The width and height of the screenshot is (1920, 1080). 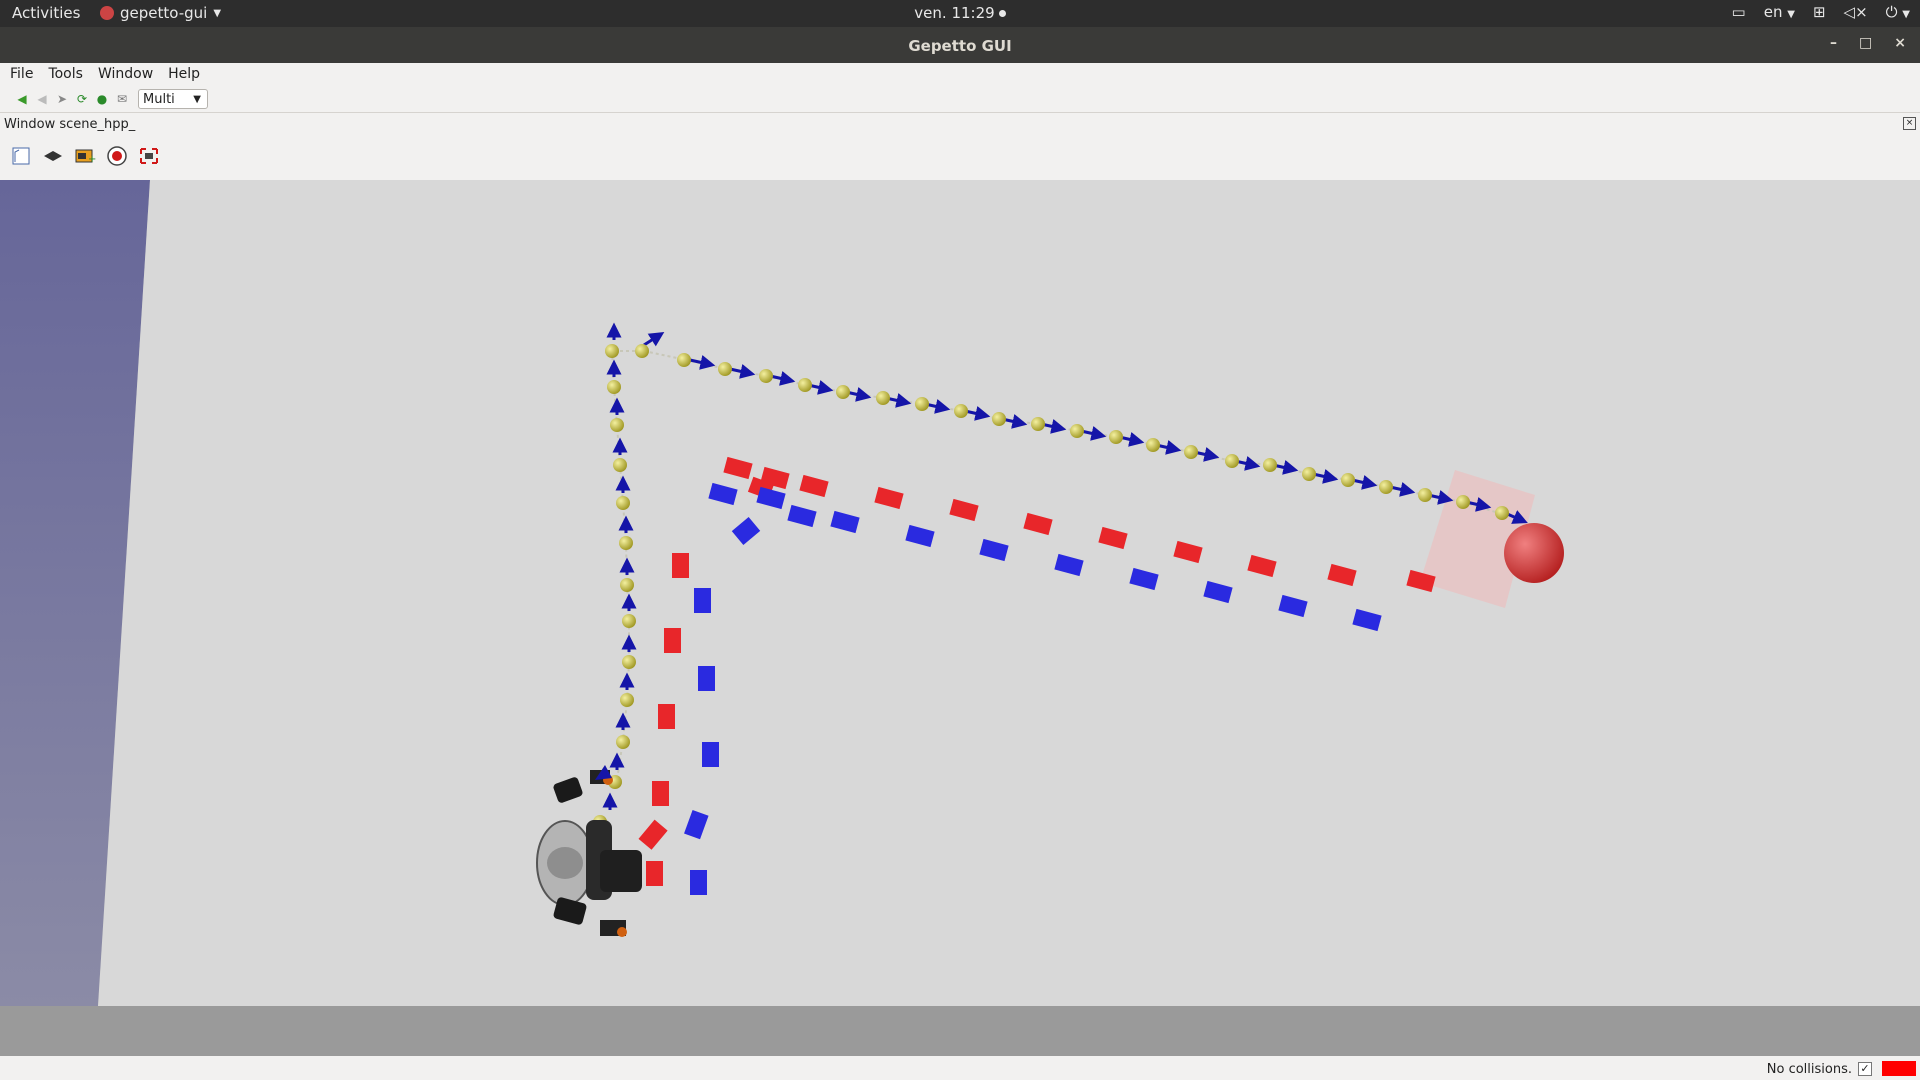 What do you see at coordinates (960, 99) in the screenshot?
I see `main-toolbar: ◀ ◀ ➤ ⟳ ● ✉ Multi ▼` at bounding box center [960, 99].